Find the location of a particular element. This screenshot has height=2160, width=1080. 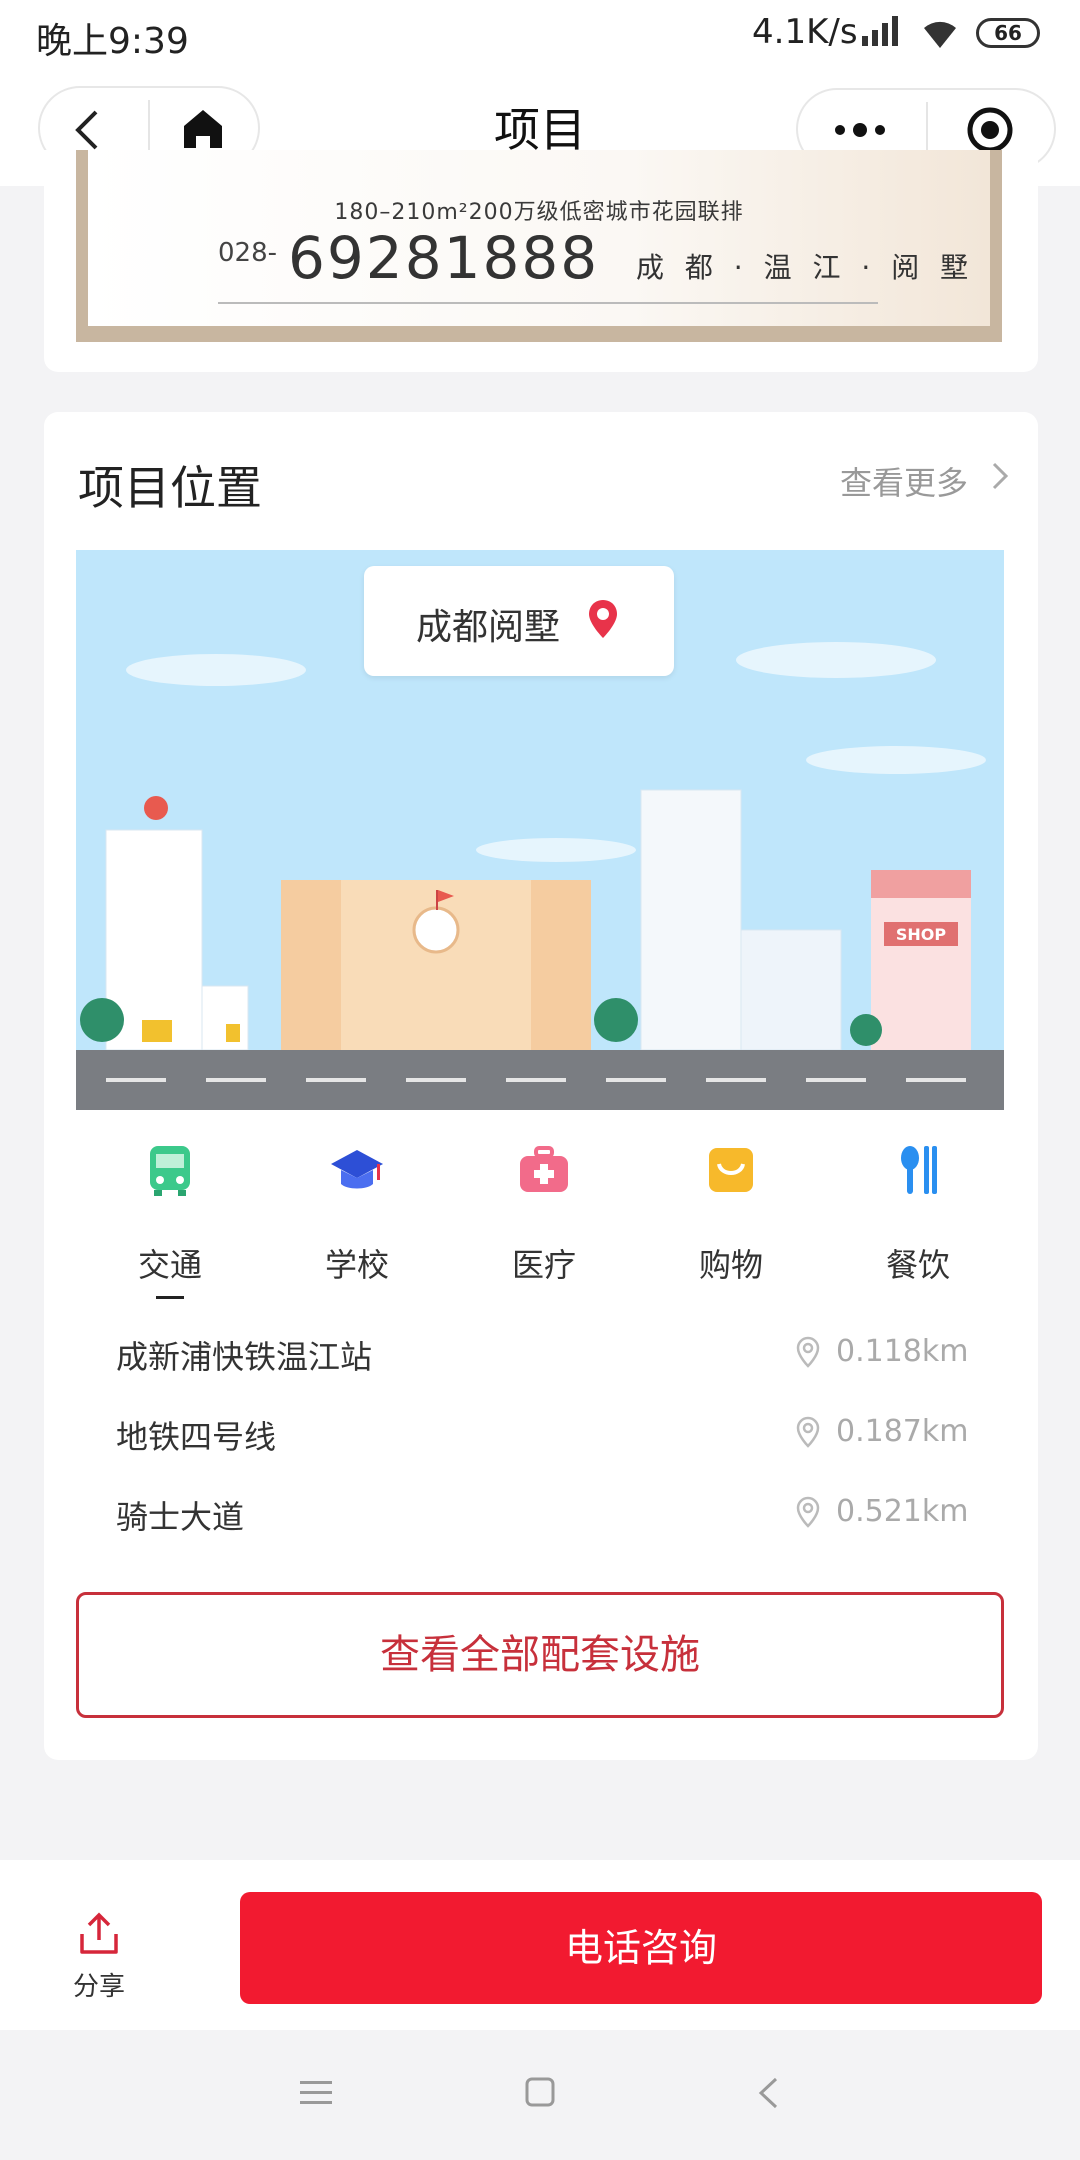

close-target-icon is located at coordinates (990, 130).